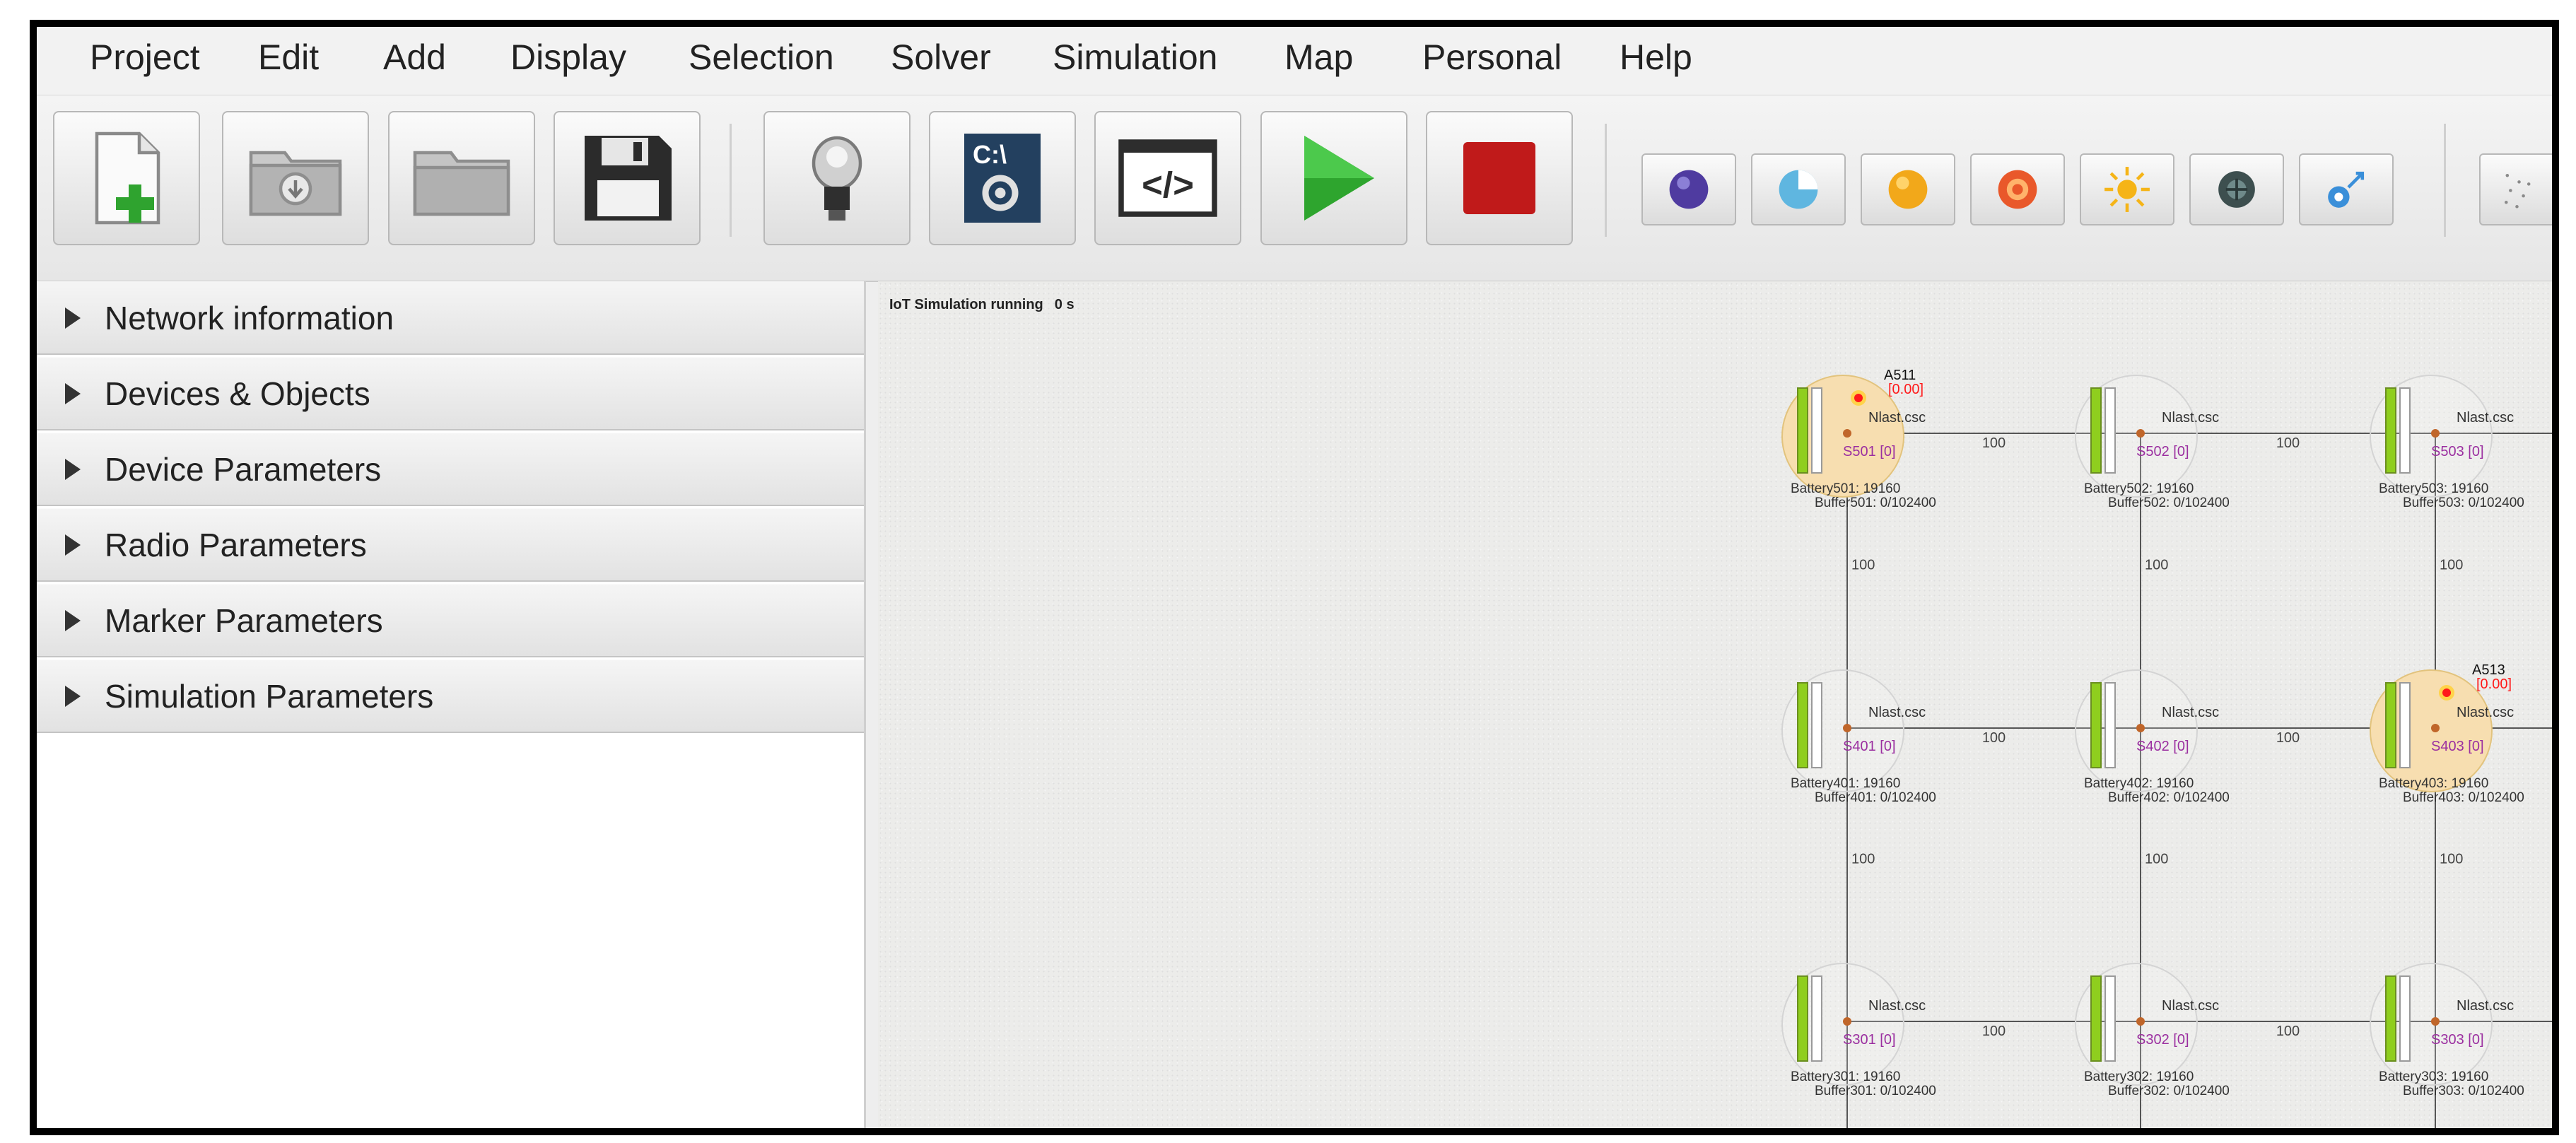 The image size is (2576, 1143). Describe the element at coordinates (1875, 503) in the screenshot. I see `node-buffer-label: Buffer501: 0/102400` at that location.